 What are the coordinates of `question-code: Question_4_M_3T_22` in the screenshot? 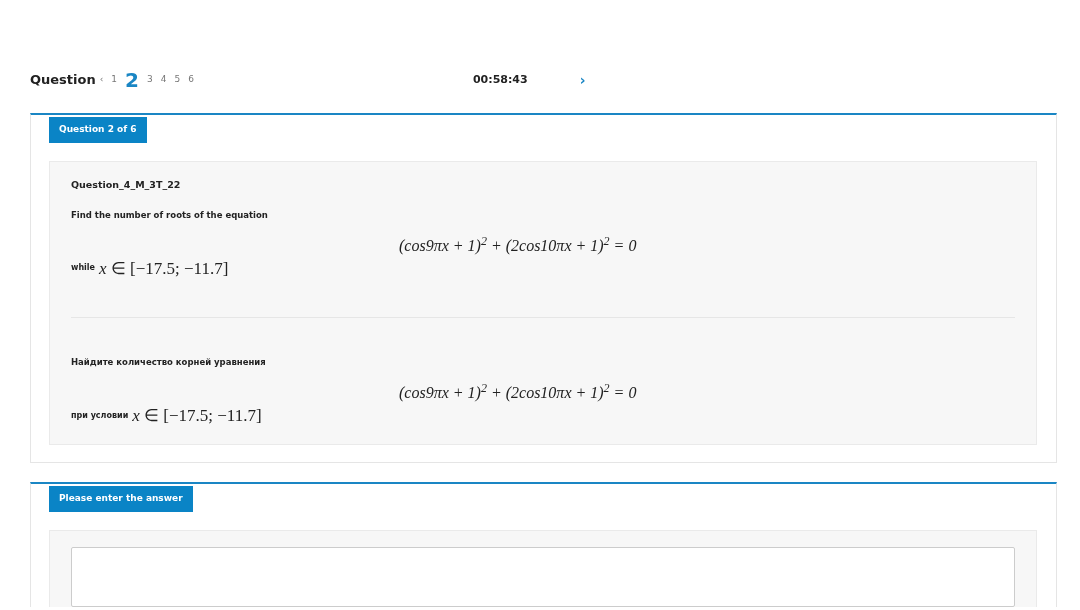 It's located at (126, 184).